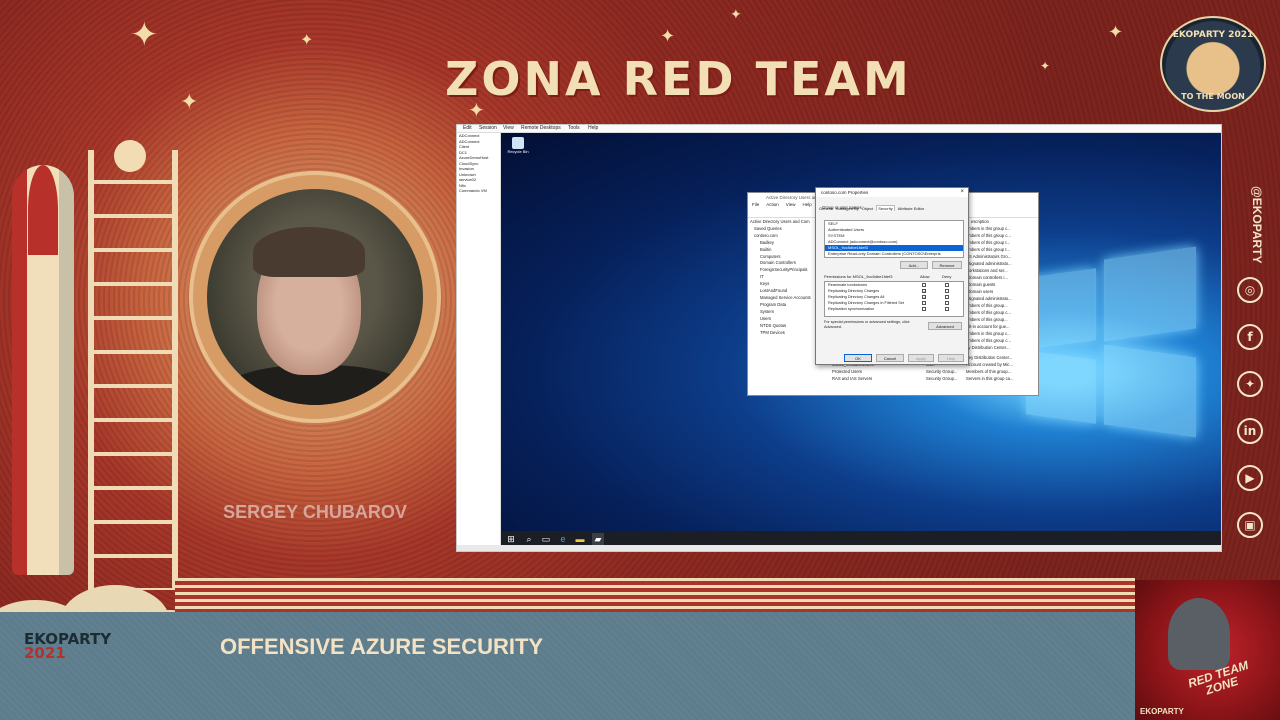 This screenshot has width=1280, height=720. I want to click on rocket-nose-illustration, so click(43, 210).